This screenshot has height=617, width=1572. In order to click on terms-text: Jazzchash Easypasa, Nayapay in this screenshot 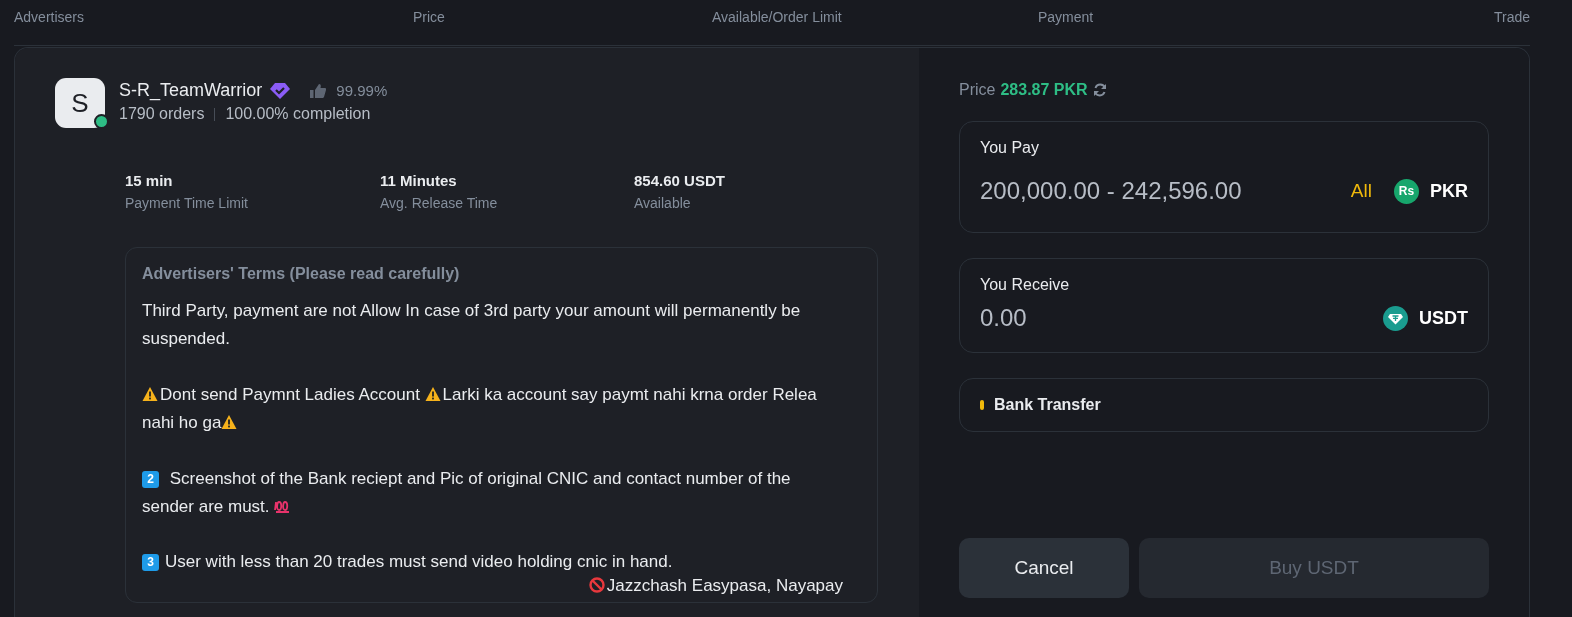, I will do `click(724, 585)`.